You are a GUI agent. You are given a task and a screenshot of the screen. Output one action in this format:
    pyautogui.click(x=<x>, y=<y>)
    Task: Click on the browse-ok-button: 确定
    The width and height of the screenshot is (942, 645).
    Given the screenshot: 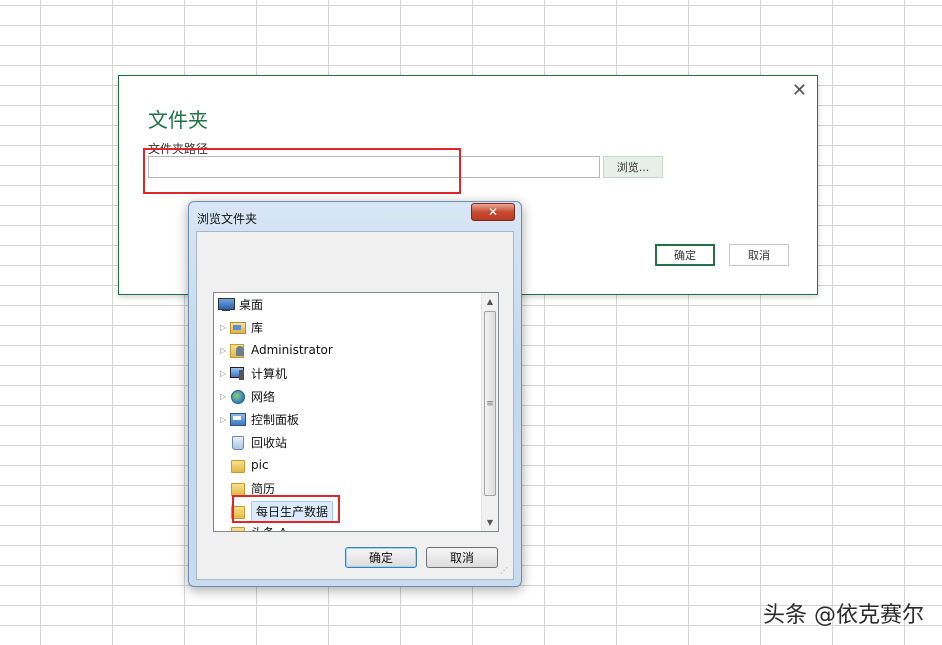 What is the action you would take?
    pyautogui.click(x=381, y=557)
    